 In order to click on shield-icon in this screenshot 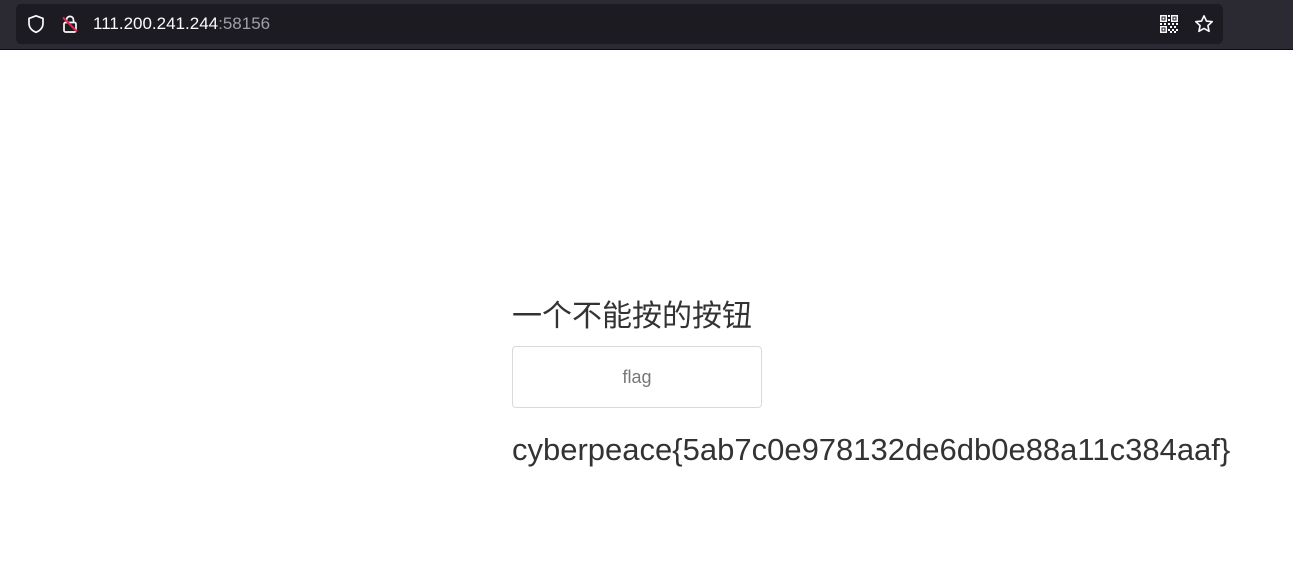, I will do `click(36, 24)`.